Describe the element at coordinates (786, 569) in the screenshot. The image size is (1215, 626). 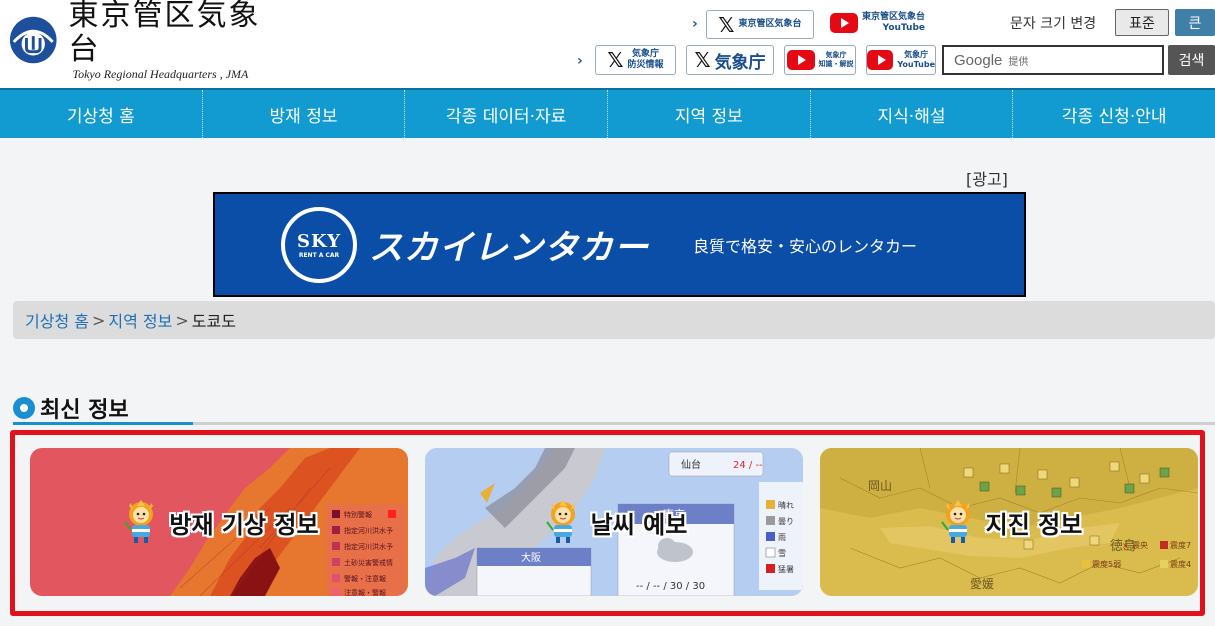
I see `weather-legend-5: 猛暑` at that location.